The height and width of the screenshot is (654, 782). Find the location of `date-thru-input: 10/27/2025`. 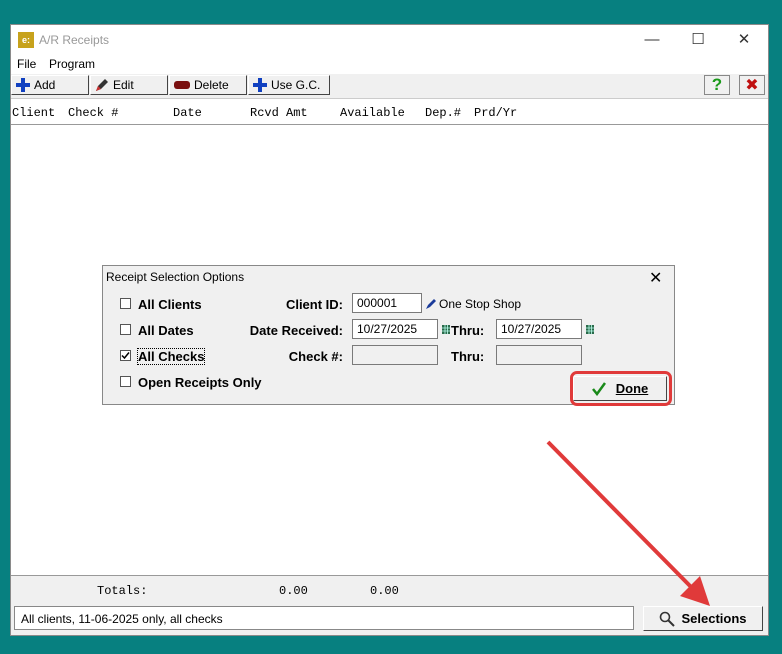

date-thru-input: 10/27/2025 is located at coordinates (539, 329).